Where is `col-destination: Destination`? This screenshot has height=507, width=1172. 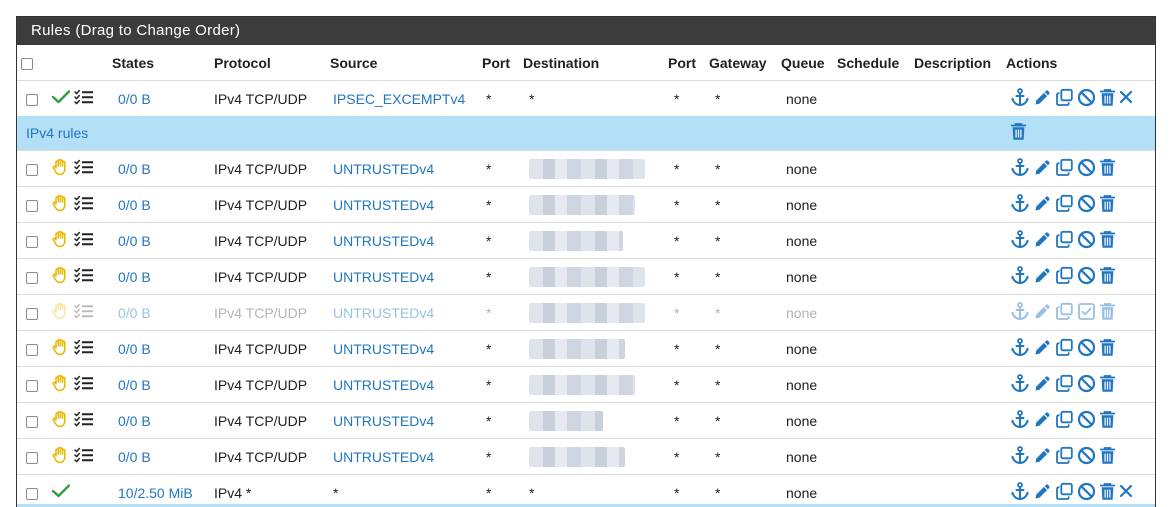 col-destination: Destination is located at coordinates (595, 63).